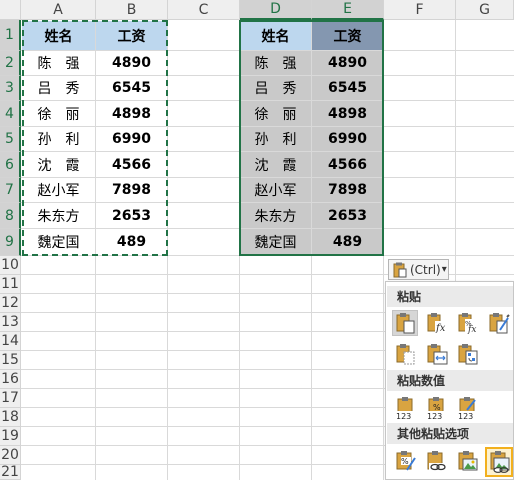  I want to click on row-header-15: 15, so click(10, 360).